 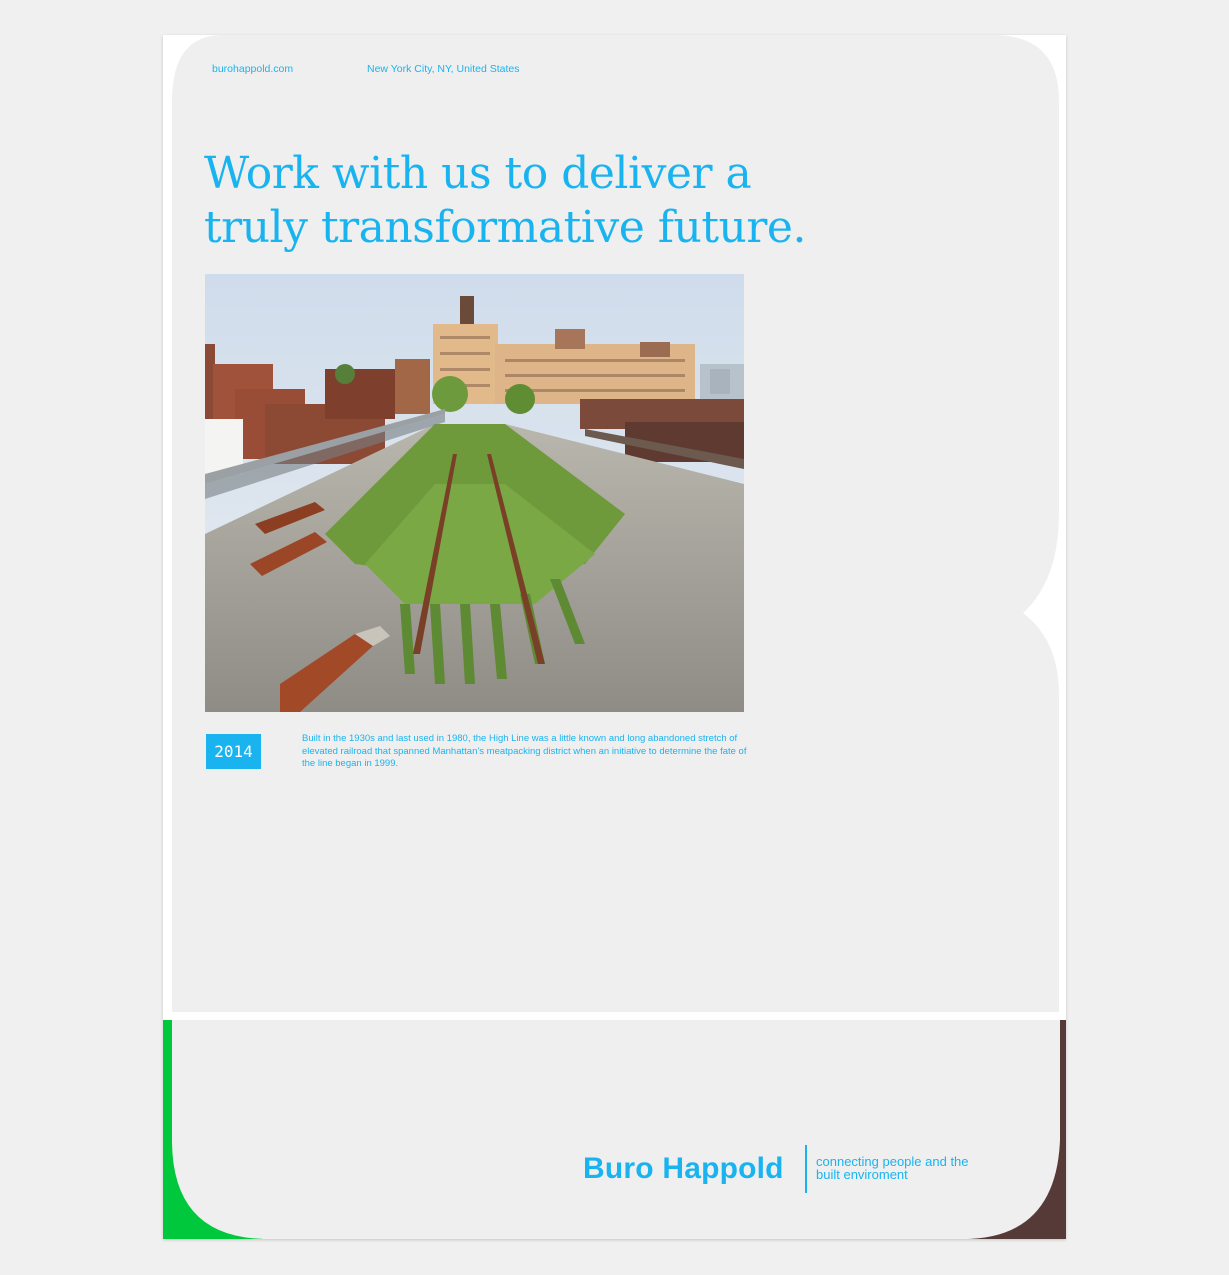 What do you see at coordinates (443, 69) in the screenshot?
I see `location-label: New York City, NY, United States` at bounding box center [443, 69].